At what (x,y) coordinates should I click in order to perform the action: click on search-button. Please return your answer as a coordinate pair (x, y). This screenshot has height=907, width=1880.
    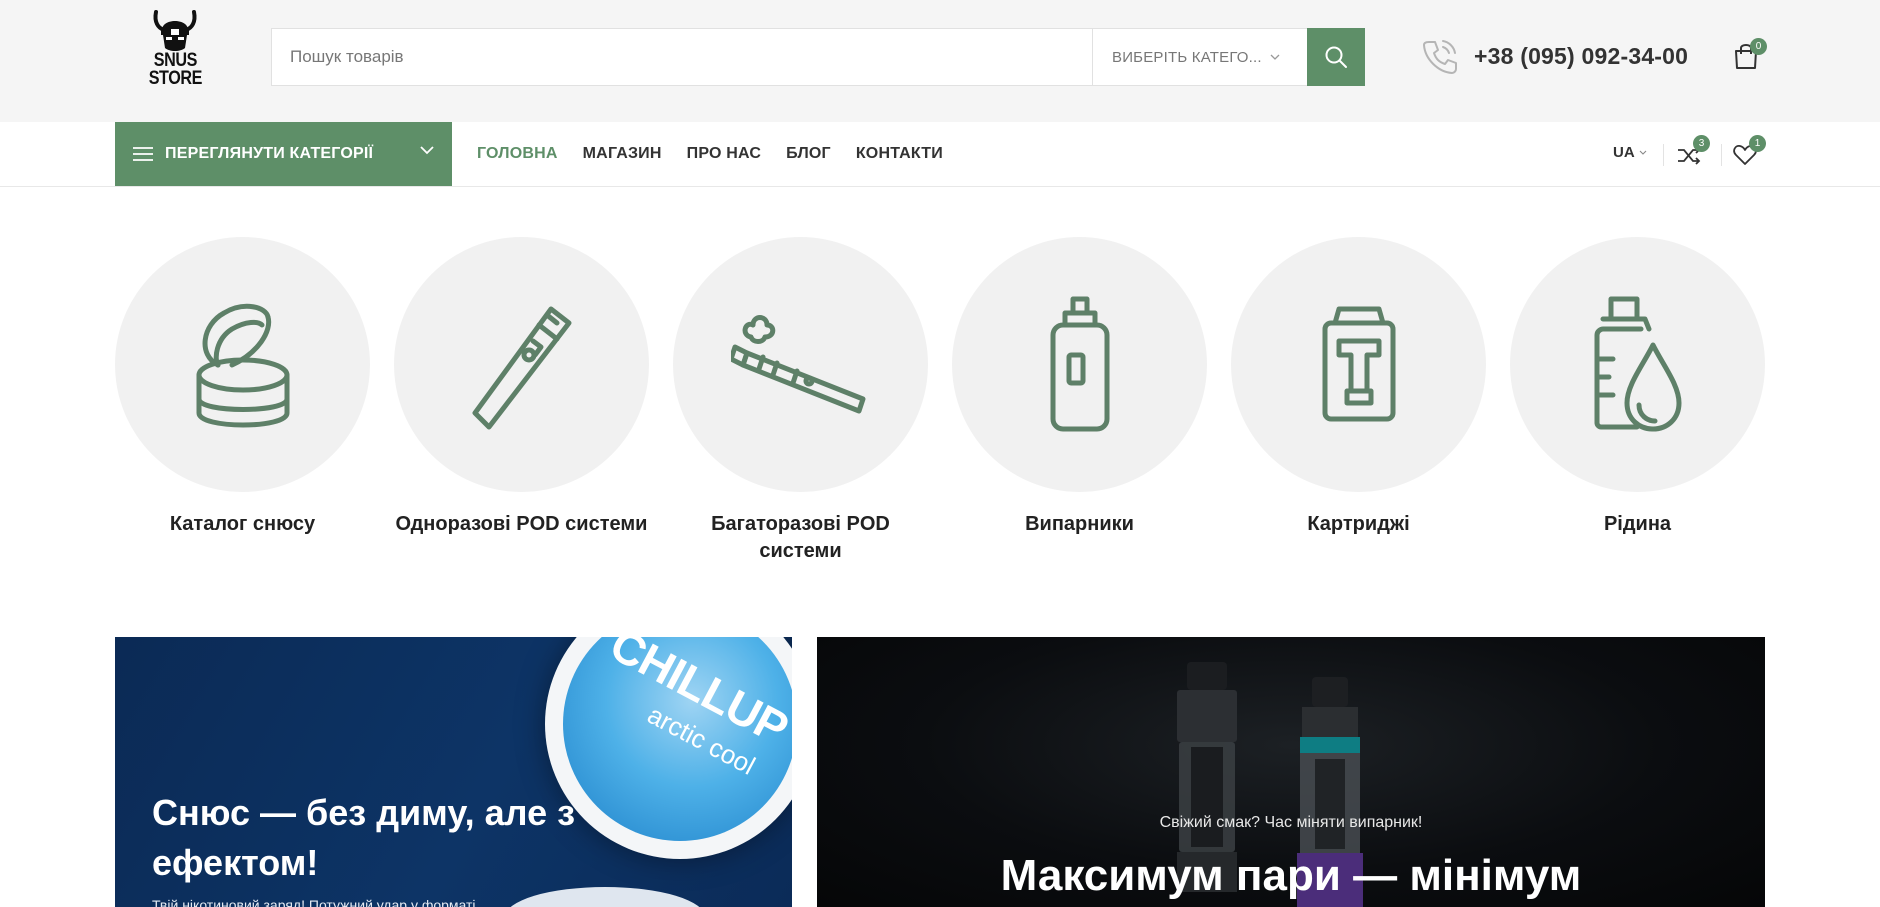
    Looking at the image, I should click on (1336, 57).